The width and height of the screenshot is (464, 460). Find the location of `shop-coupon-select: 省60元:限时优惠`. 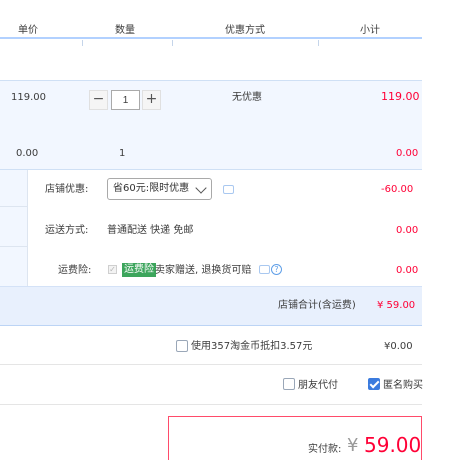

shop-coupon-select: 省60元:限时优惠 is located at coordinates (159, 189).